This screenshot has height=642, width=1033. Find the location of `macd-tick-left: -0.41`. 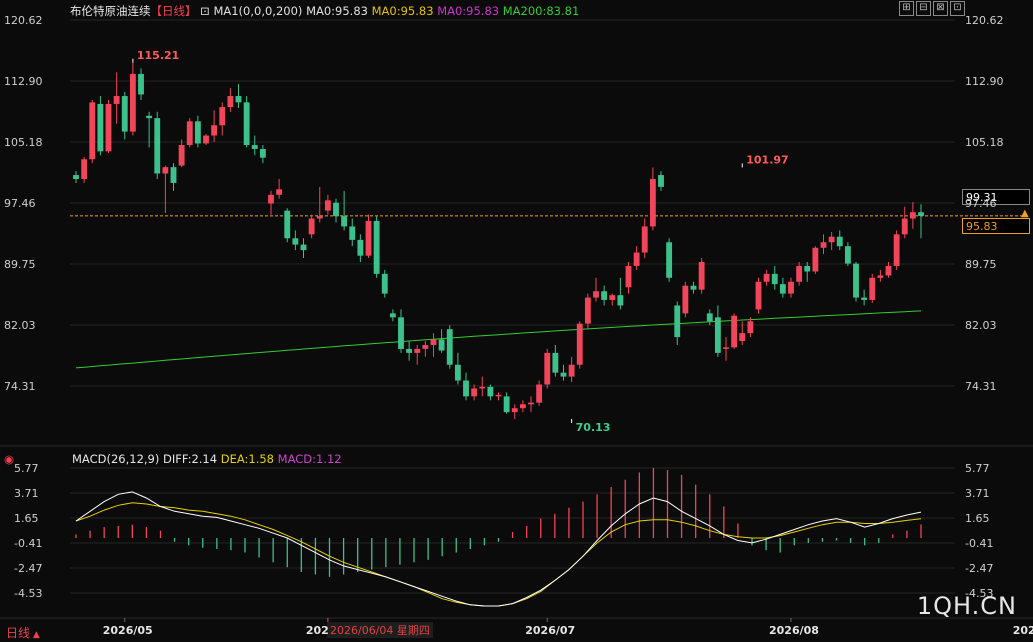

macd-tick-left: -0.41 is located at coordinates (28, 543).